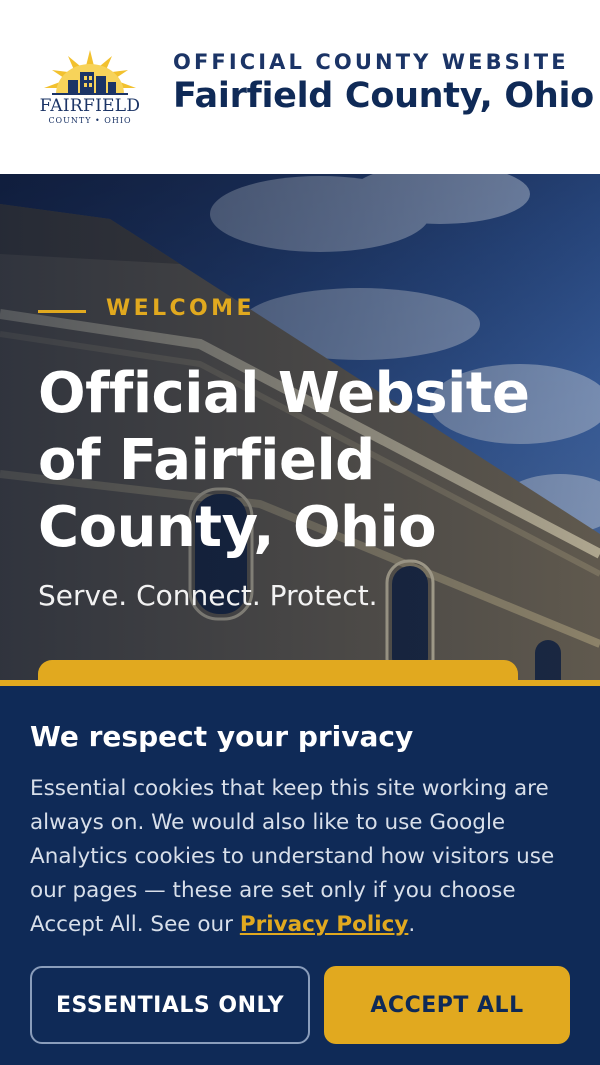  What do you see at coordinates (62, 311) in the screenshot?
I see `welcome-accent-line` at bounding box center [62, 311].